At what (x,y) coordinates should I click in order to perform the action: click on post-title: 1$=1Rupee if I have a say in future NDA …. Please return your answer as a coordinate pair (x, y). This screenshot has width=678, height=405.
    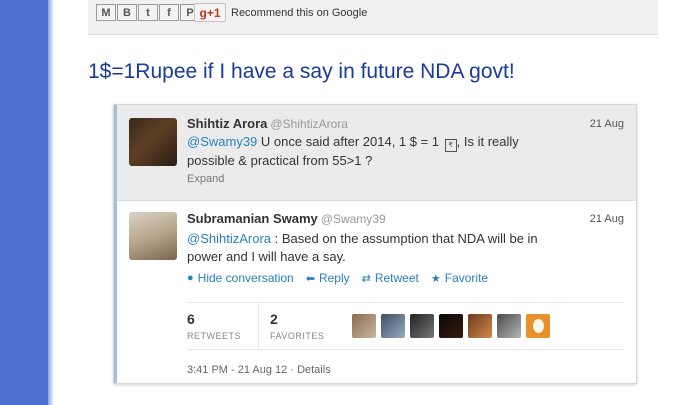
    Looking at the image, I should click on (301, 72).